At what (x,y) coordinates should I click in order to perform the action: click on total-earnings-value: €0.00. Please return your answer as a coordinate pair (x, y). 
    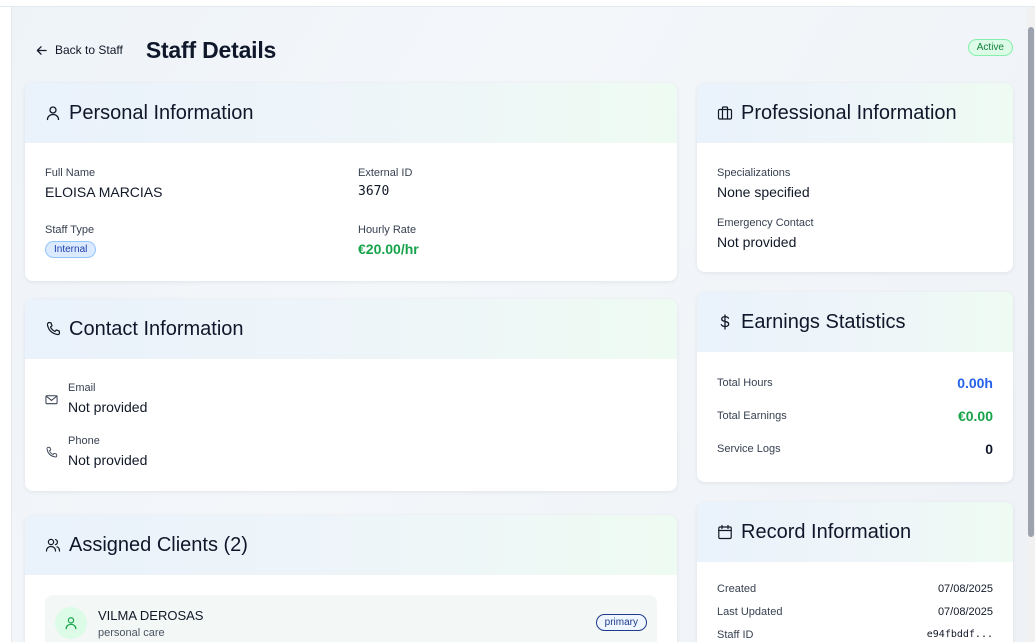
    Looking at the image, I should click on (975, 416).